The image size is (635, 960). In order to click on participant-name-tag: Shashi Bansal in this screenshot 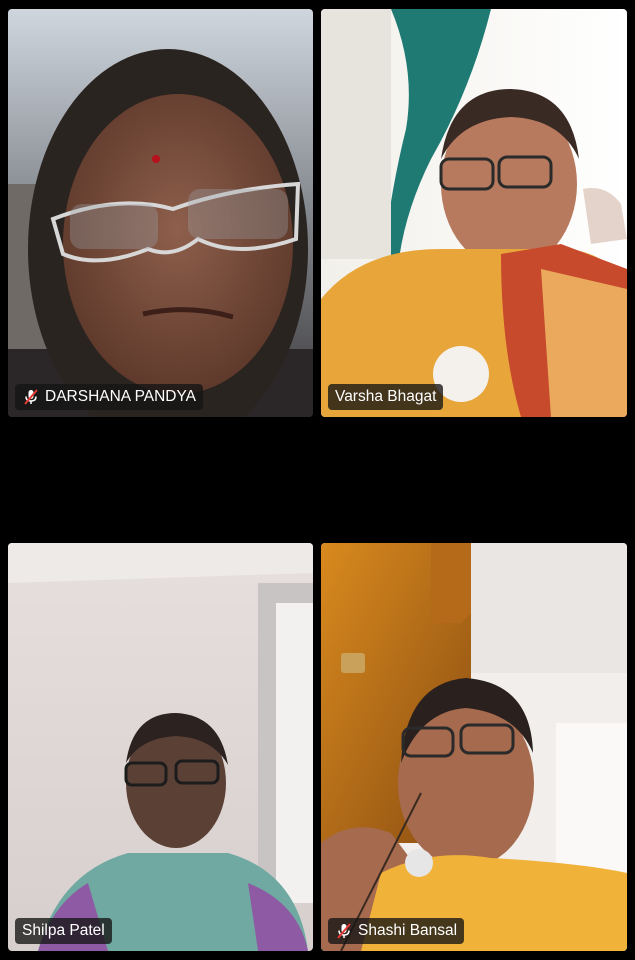, I will do `click(396, 931)`.